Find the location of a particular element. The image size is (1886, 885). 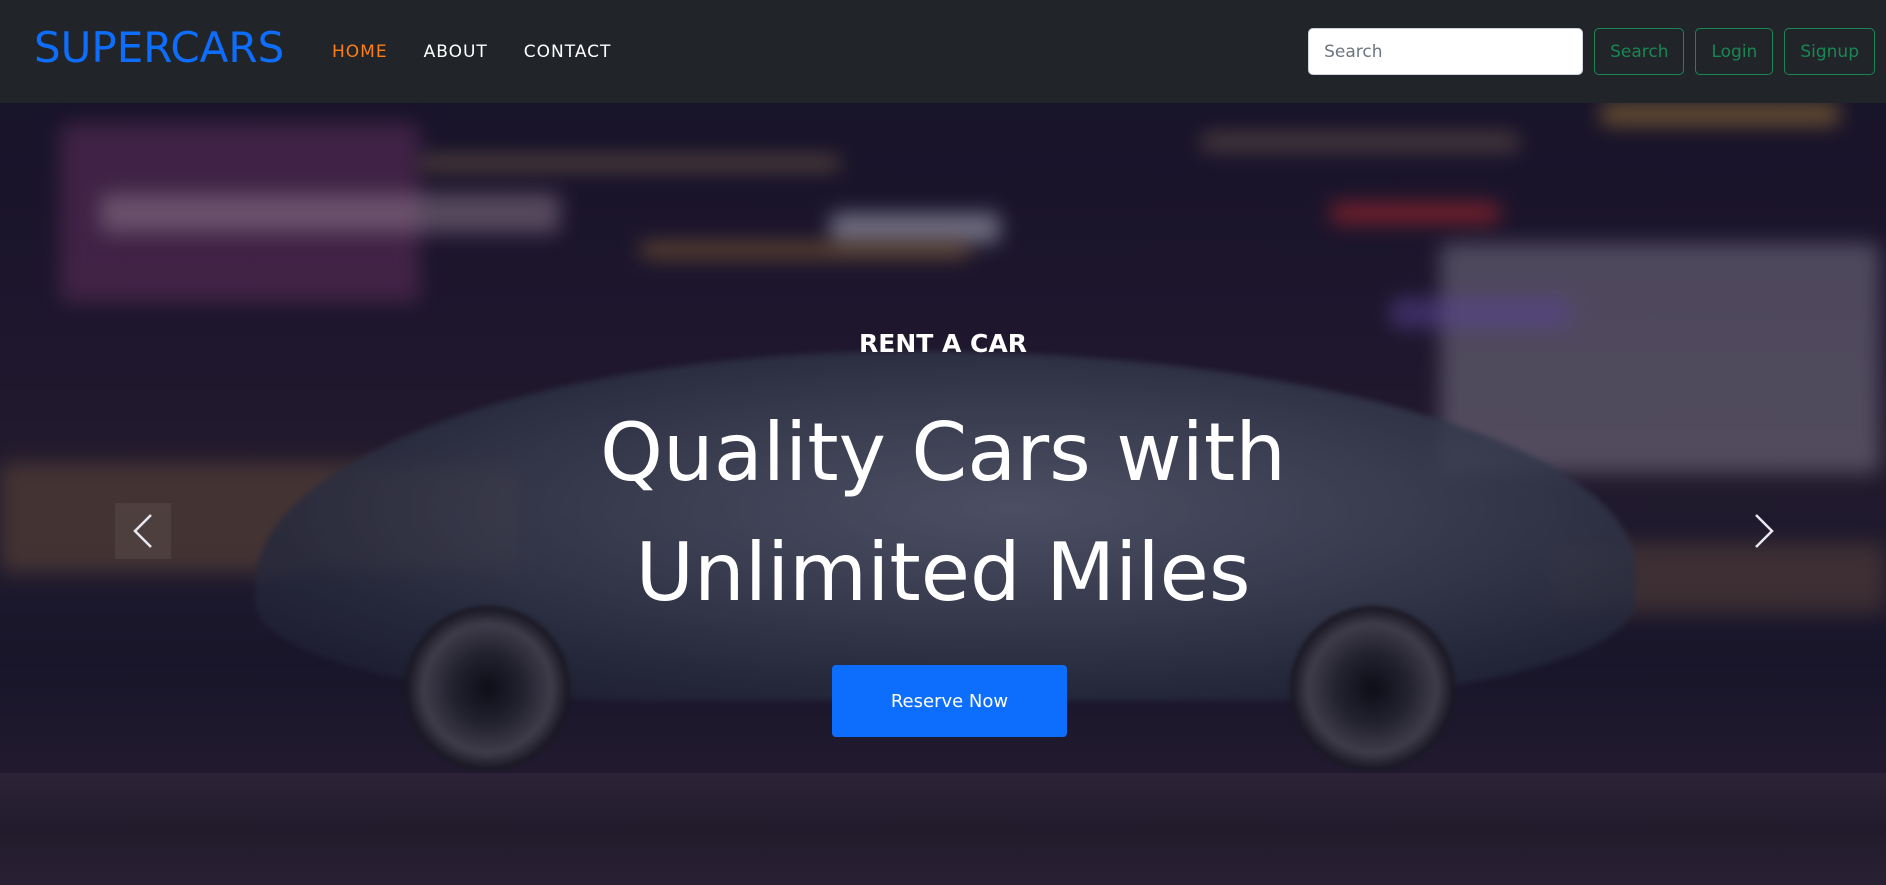

search-button: Search is located at coordinates (1639, 51).